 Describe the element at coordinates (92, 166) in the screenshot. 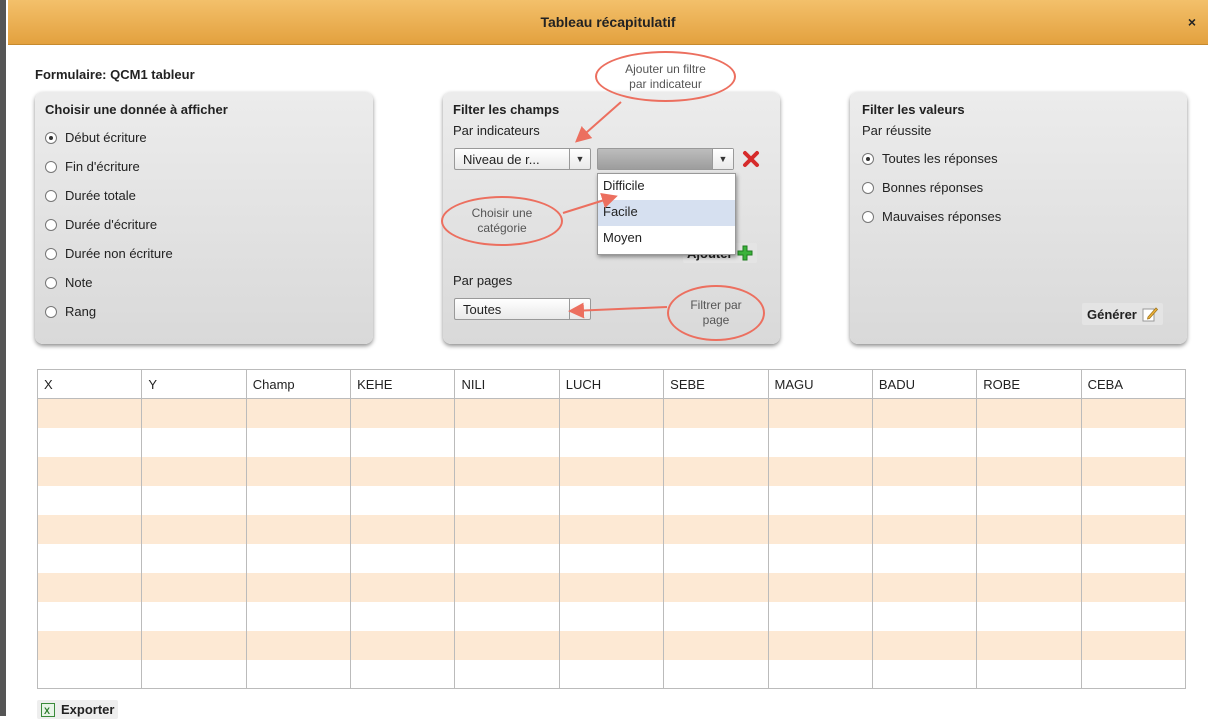

I see `radio-fin-ecriture: Fin d'écriture` at that location.